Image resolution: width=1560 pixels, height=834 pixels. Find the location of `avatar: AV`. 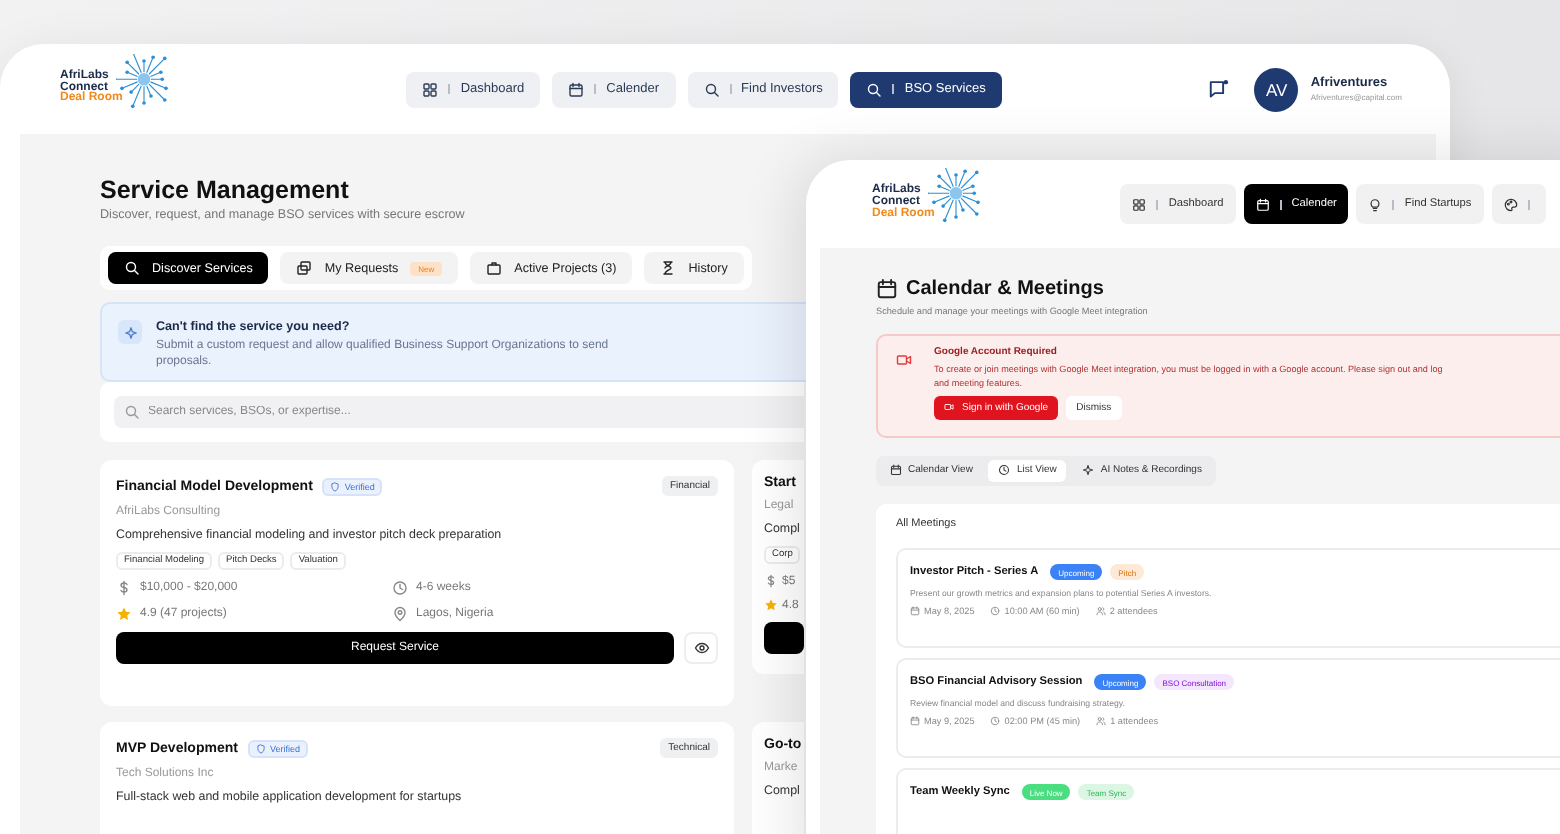

avatar: AV is located at coordinates (1276, 89).